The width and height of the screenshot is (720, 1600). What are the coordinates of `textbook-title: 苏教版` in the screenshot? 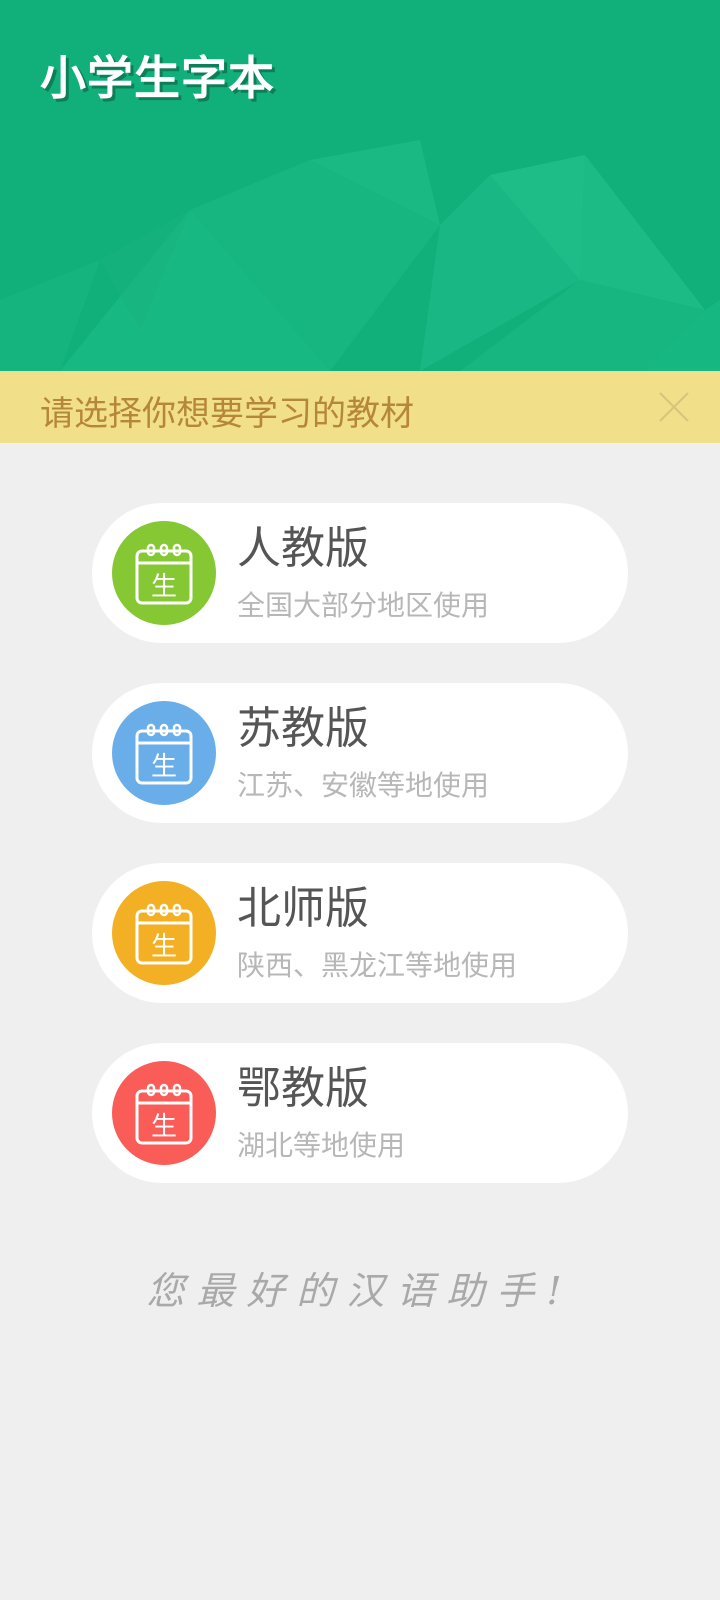 It's located at (303, 728).